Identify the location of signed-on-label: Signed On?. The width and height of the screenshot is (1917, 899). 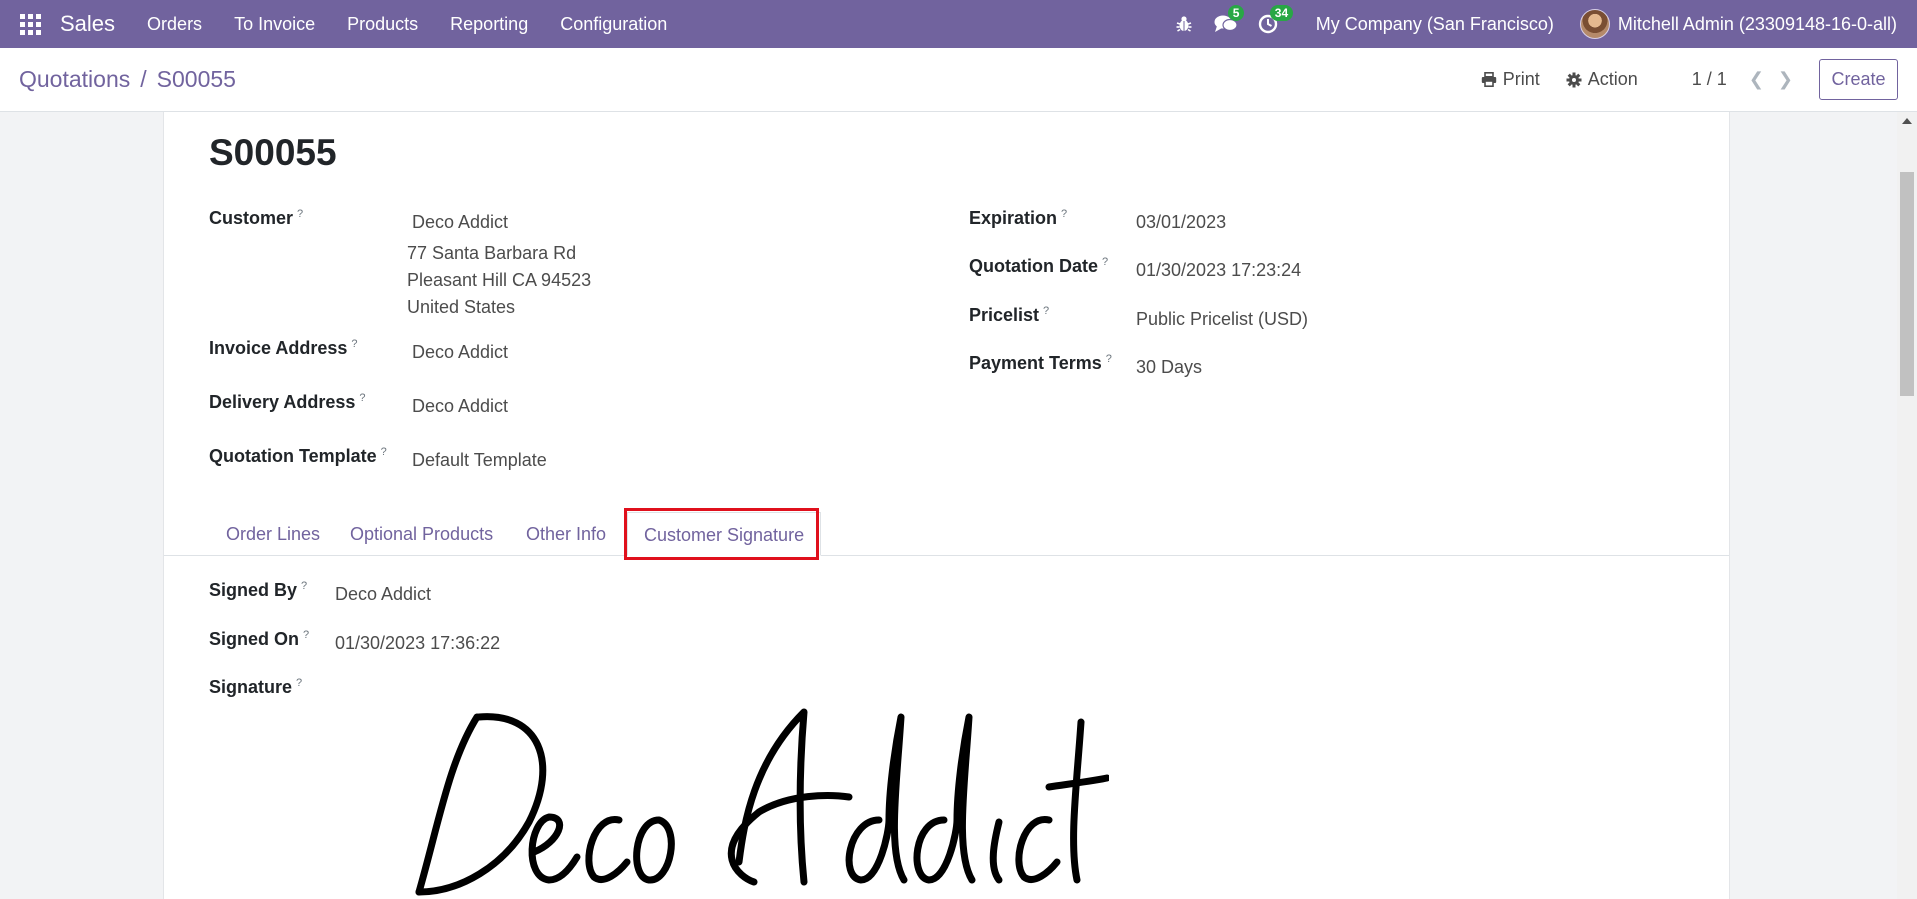
(259, 639).